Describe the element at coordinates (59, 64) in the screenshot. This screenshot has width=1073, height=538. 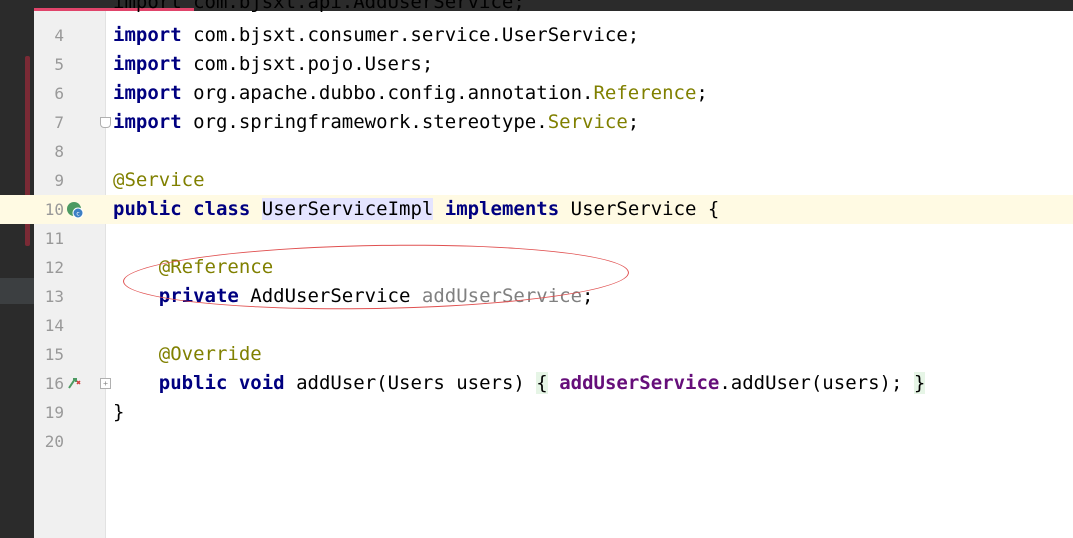
I see `line-number: 5` at that location.